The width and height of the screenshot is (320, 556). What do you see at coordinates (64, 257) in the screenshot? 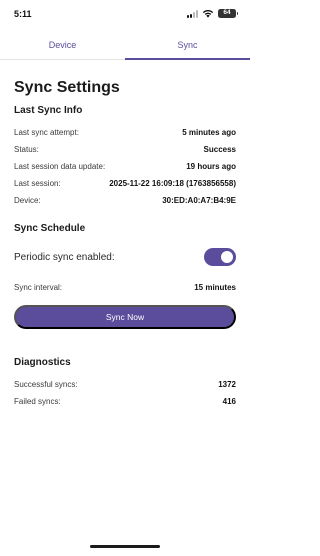
I see `periodic-sync-label: Periodic sync enabled:` at bounding box center [64, 257].